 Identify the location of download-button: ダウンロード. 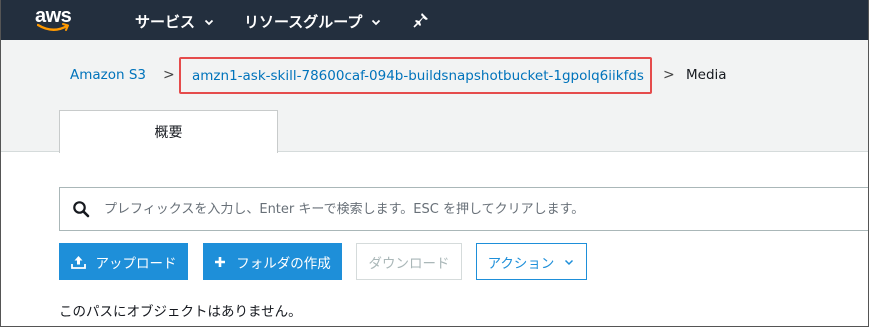
(409, 261).